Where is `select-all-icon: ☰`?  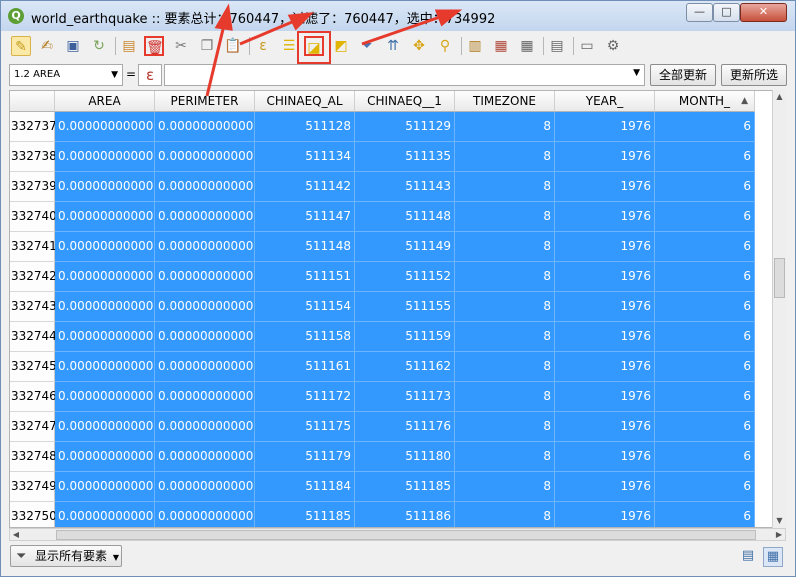
select-all-icon: ☰ is located at coordinates (289, 46).